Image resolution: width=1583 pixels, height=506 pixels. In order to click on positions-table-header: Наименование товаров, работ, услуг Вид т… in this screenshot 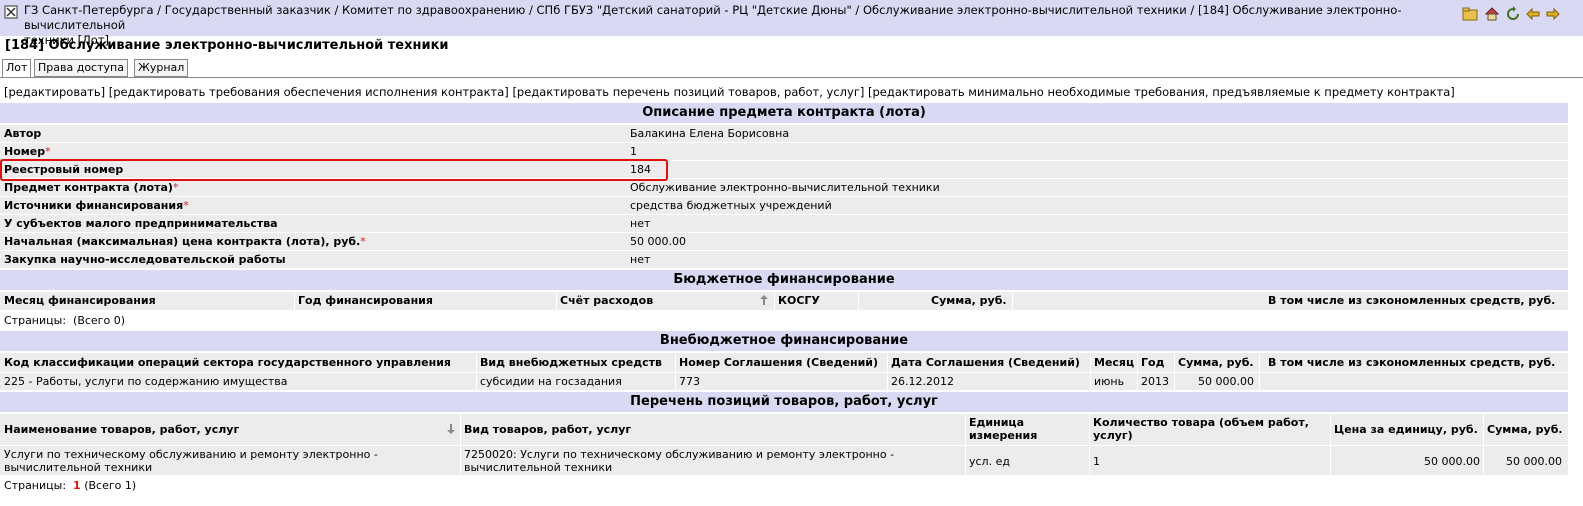, I will do `click(784, 429)`.